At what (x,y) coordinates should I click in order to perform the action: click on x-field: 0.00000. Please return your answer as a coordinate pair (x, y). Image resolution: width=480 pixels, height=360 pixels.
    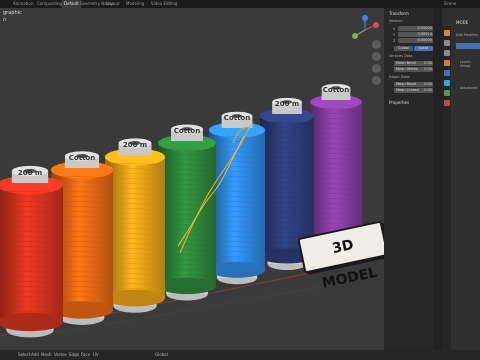
    Looking at the image, I should click on (415, 28).